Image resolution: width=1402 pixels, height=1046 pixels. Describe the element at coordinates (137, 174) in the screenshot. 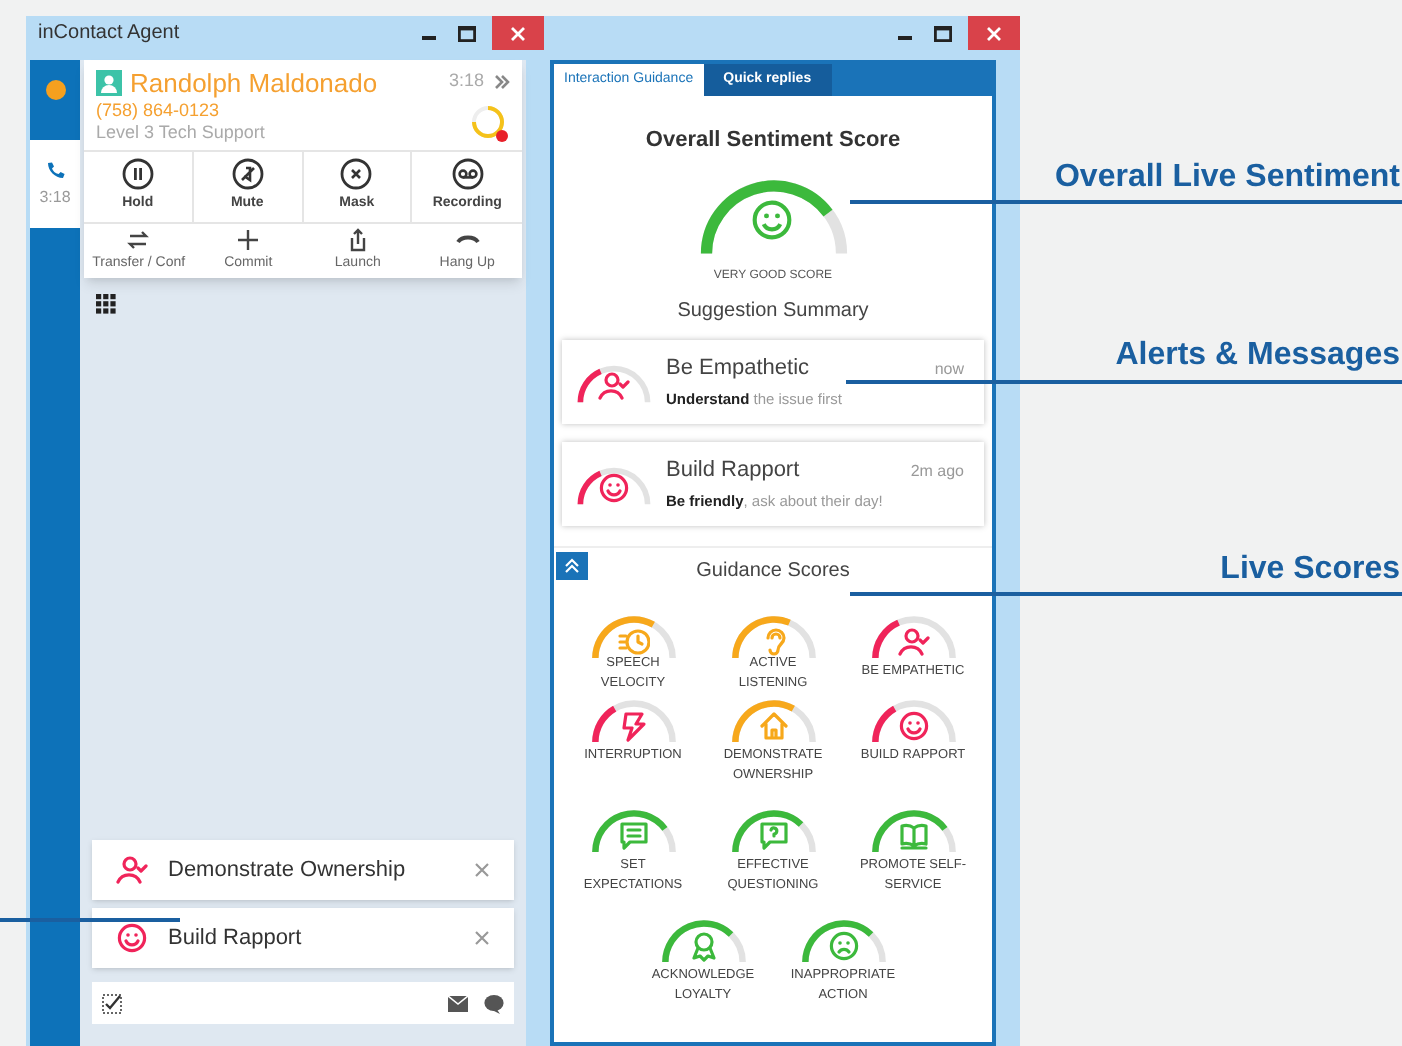

I see `pause-icon` at that location.